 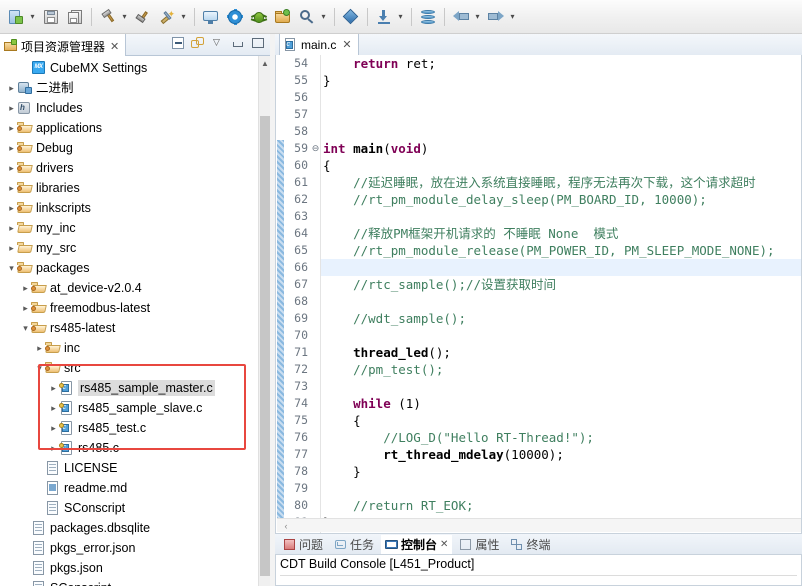 I want to click on view-menu-icon, so click(x=218, y=43).